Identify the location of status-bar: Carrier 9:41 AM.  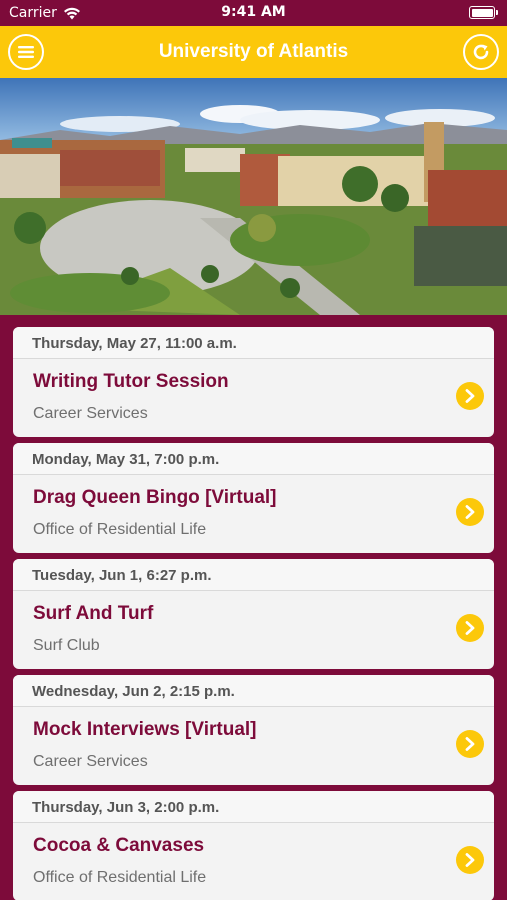
(253, 13).